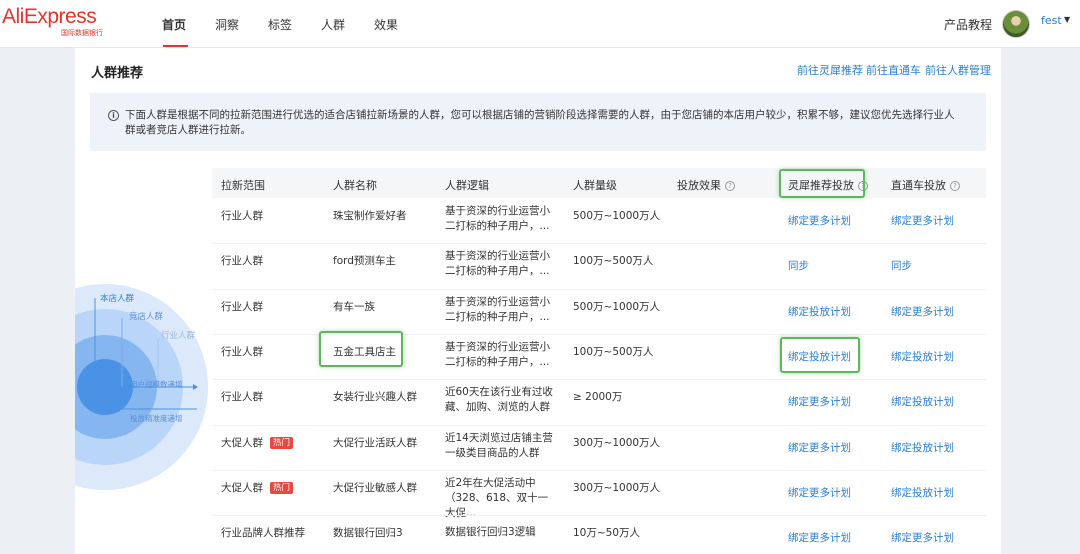 The width and height of the screenshot is (1080, 554). I want to click on row-scope-label: 行业品牌人群推荐, so click(263, 533).